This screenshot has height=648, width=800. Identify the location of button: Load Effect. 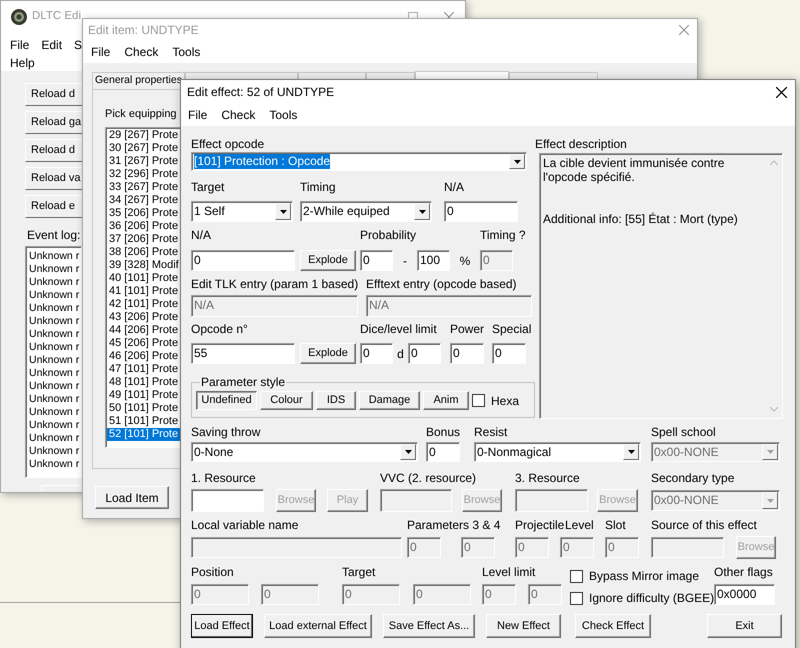
(222, 626).